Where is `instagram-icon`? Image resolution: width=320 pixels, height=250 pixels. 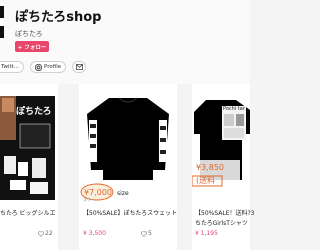 instagram-icon is located at coordinates (38, 67).